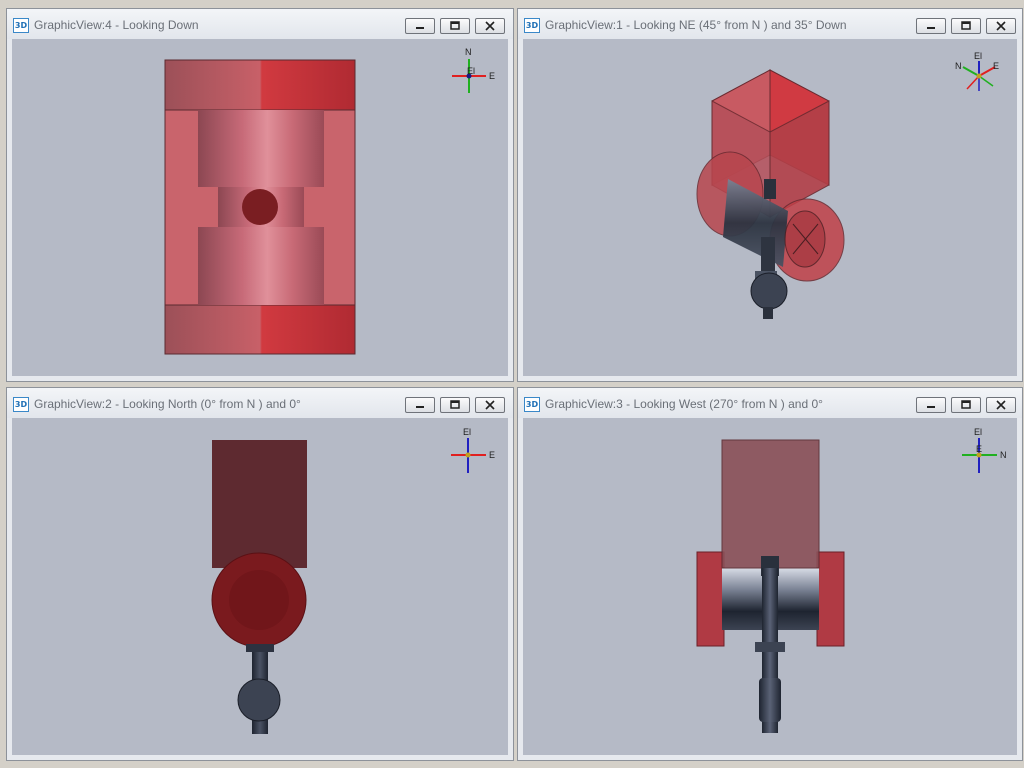 The height and width of the screenshot is (768, 1024). What do you see at coordinates (329, 201) in the screenshot?
I see `valve-top-view: N El E` at bounding box center [329, 201].